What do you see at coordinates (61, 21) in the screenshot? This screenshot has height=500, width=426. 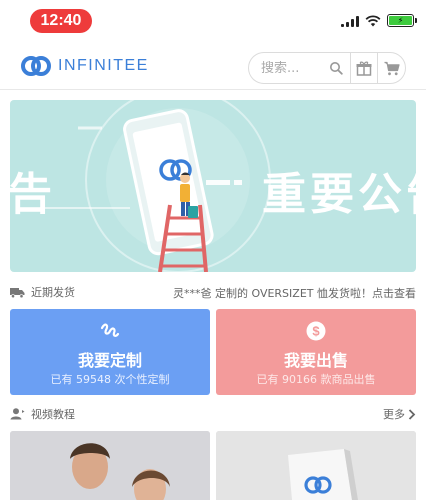 I see `status-time: 12:40` at bounding box center [61, 21].